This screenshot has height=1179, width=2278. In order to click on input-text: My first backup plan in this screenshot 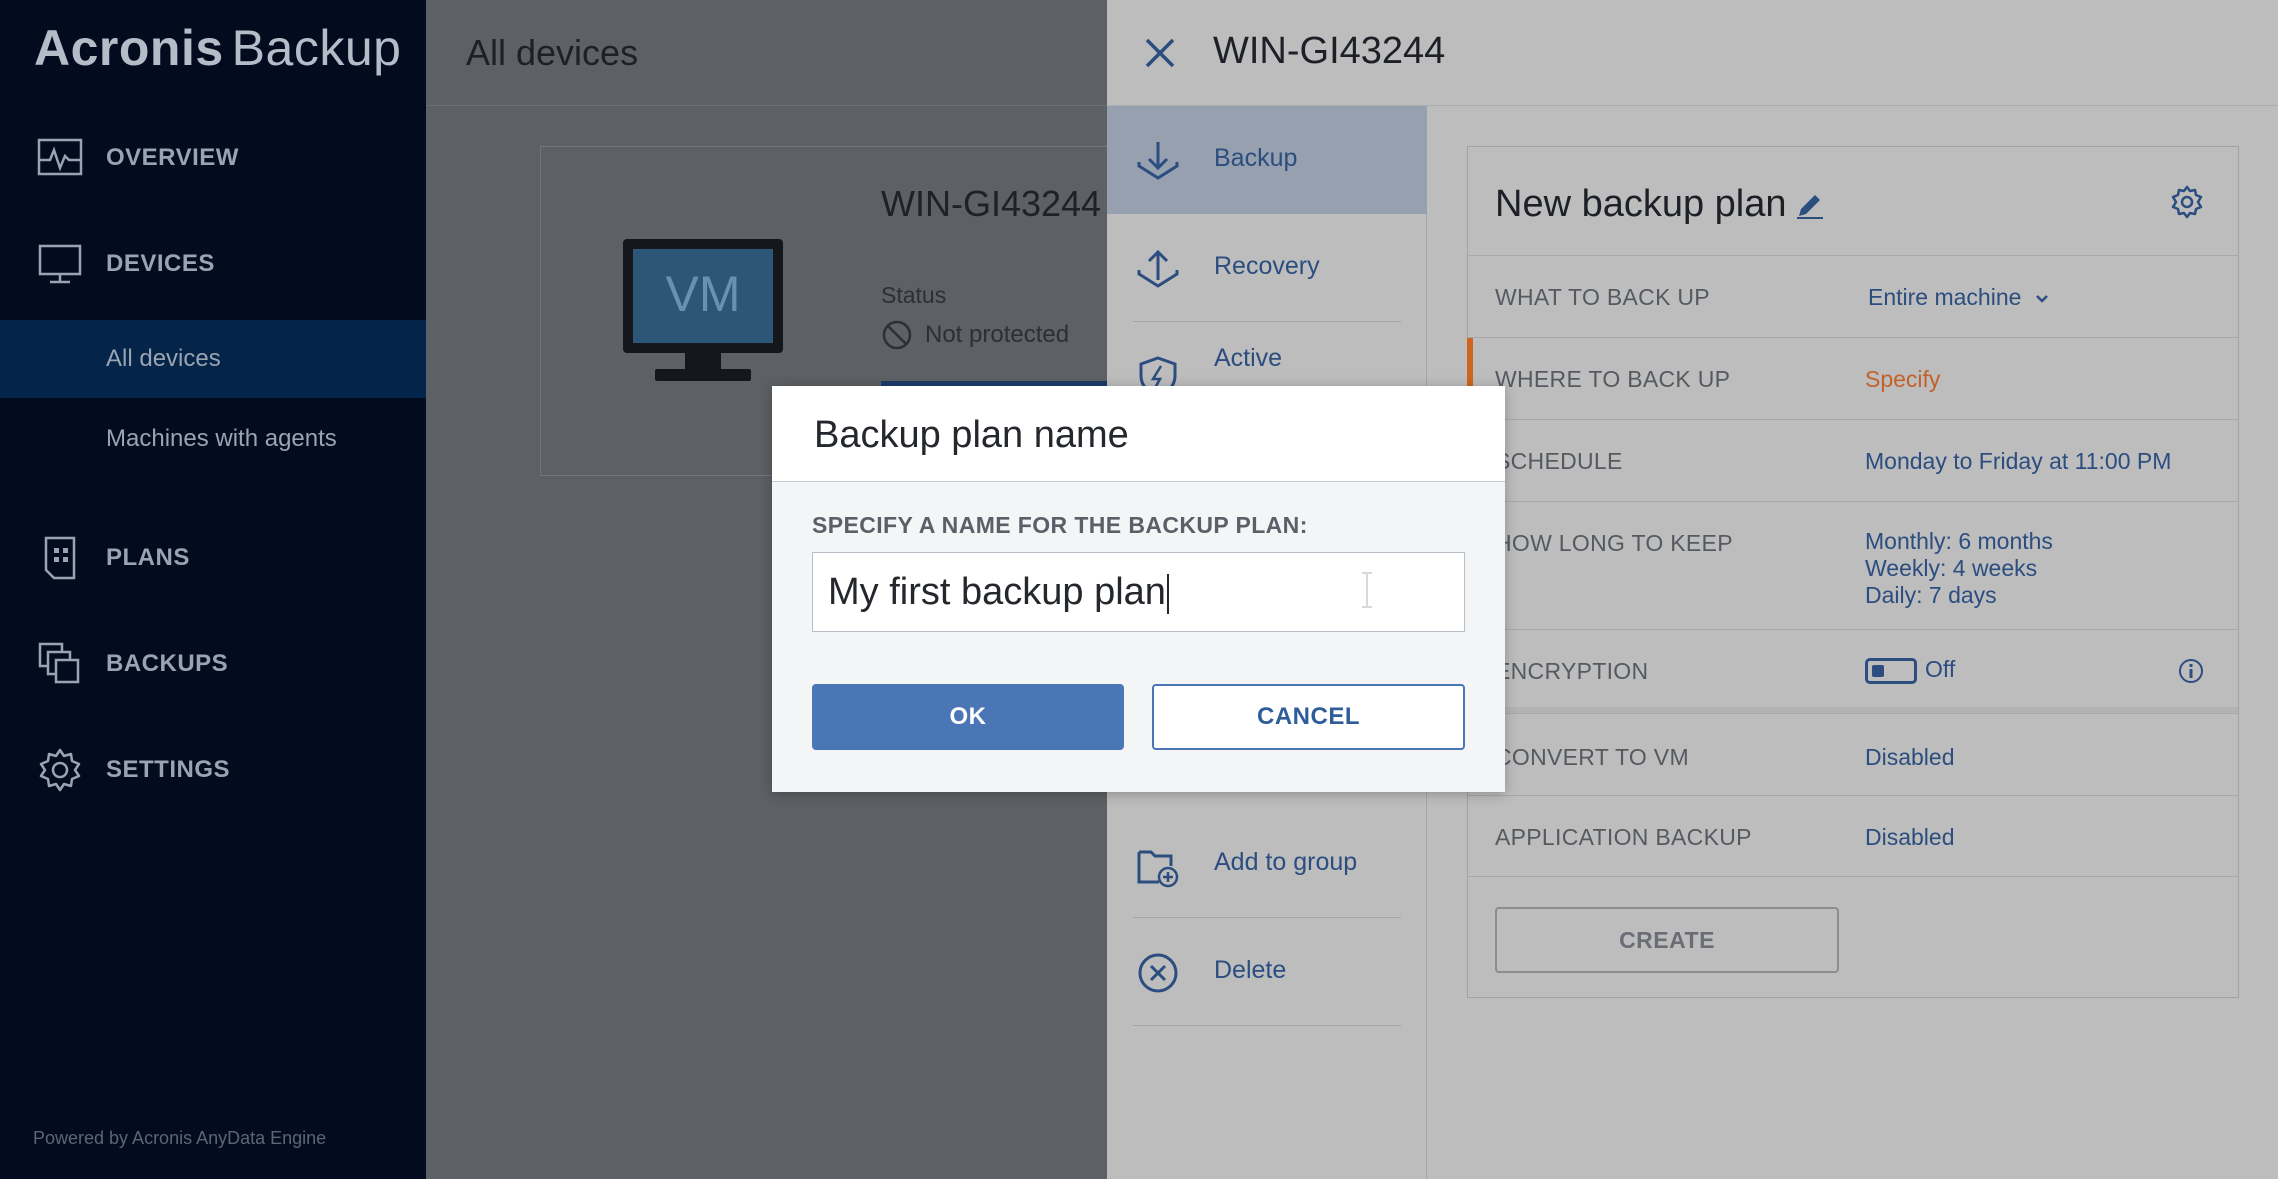, I will do `click(997, 592)`.